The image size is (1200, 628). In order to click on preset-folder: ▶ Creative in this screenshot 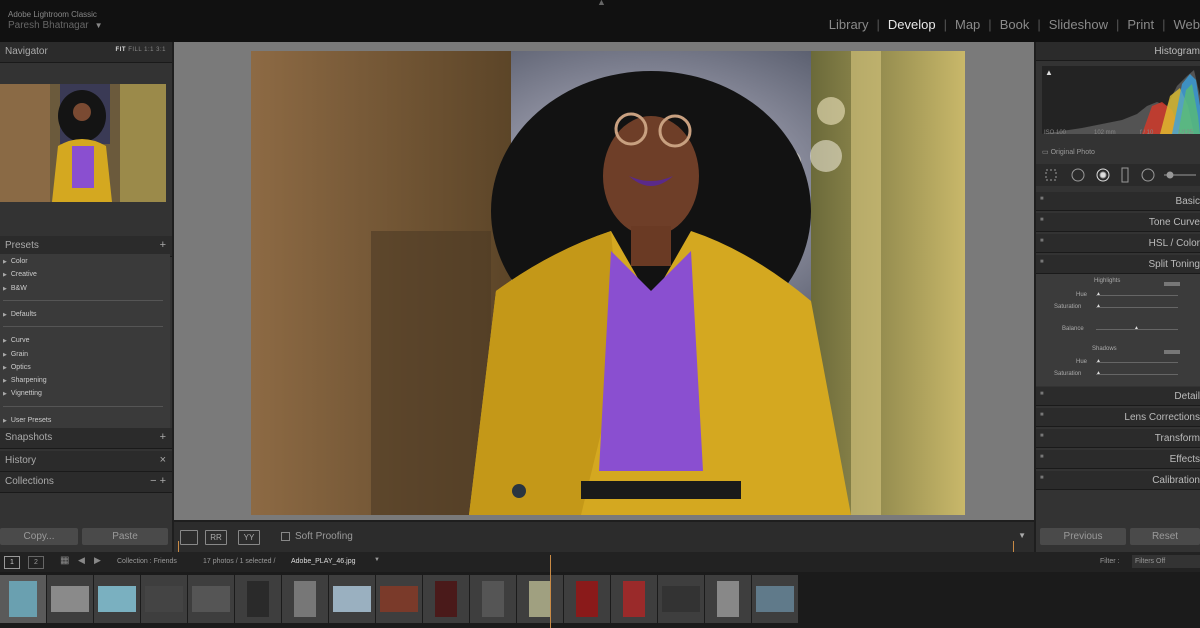, I will do `click(20, 274)`.